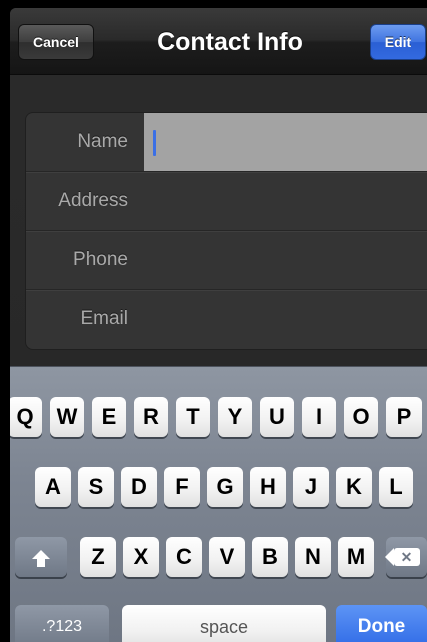  I want to click on email-row: Email, so click(226, 319).